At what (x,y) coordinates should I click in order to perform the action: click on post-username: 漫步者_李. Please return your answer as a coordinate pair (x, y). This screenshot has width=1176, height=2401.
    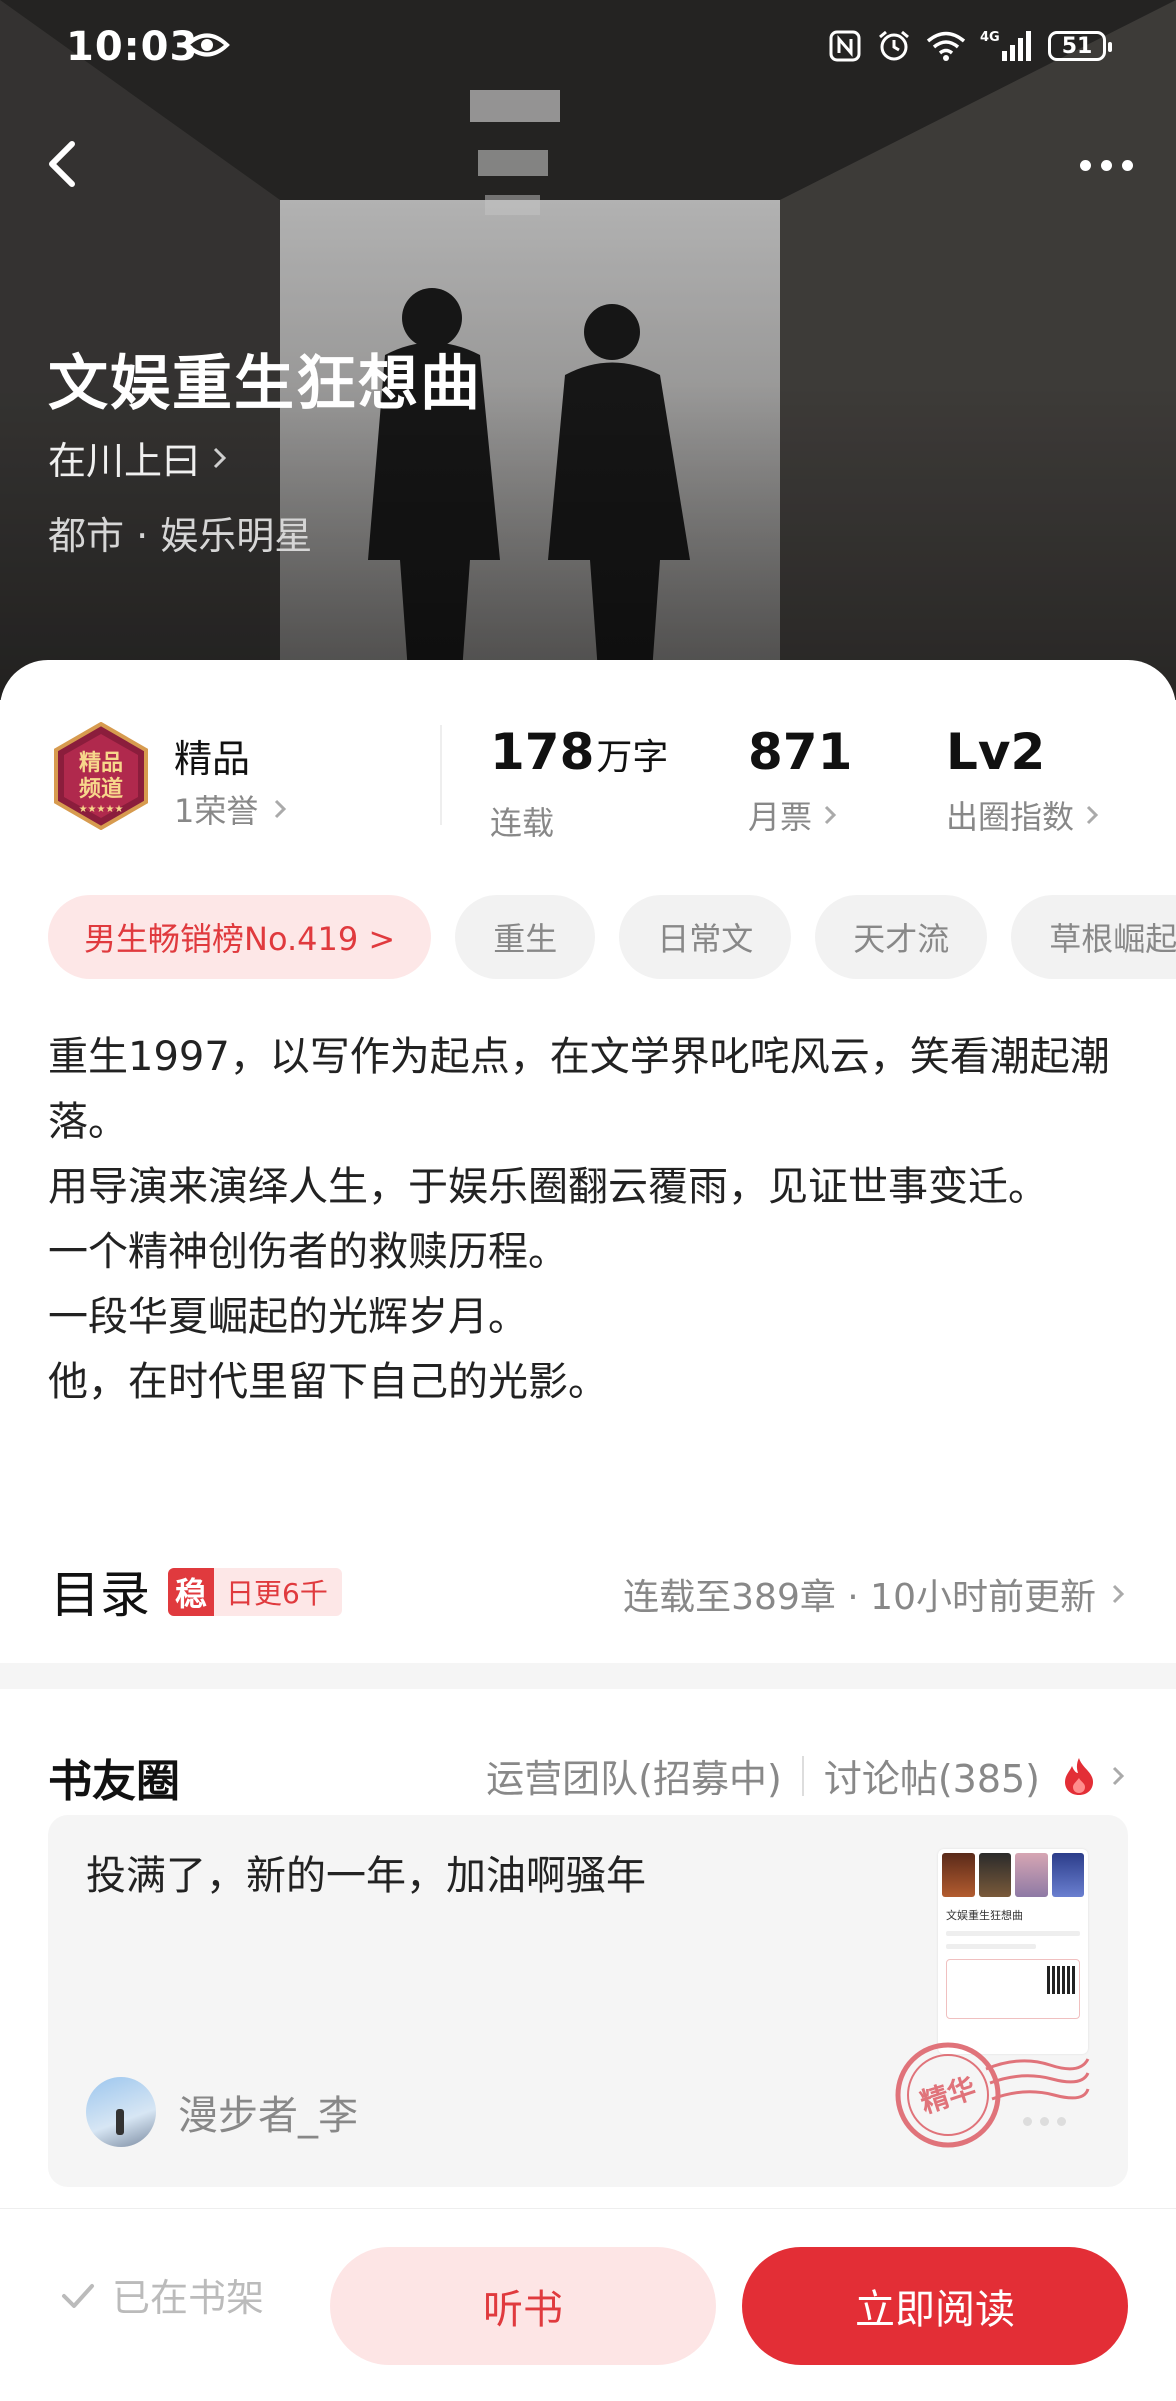
    Looking at the image, I should click on (268, 2116).